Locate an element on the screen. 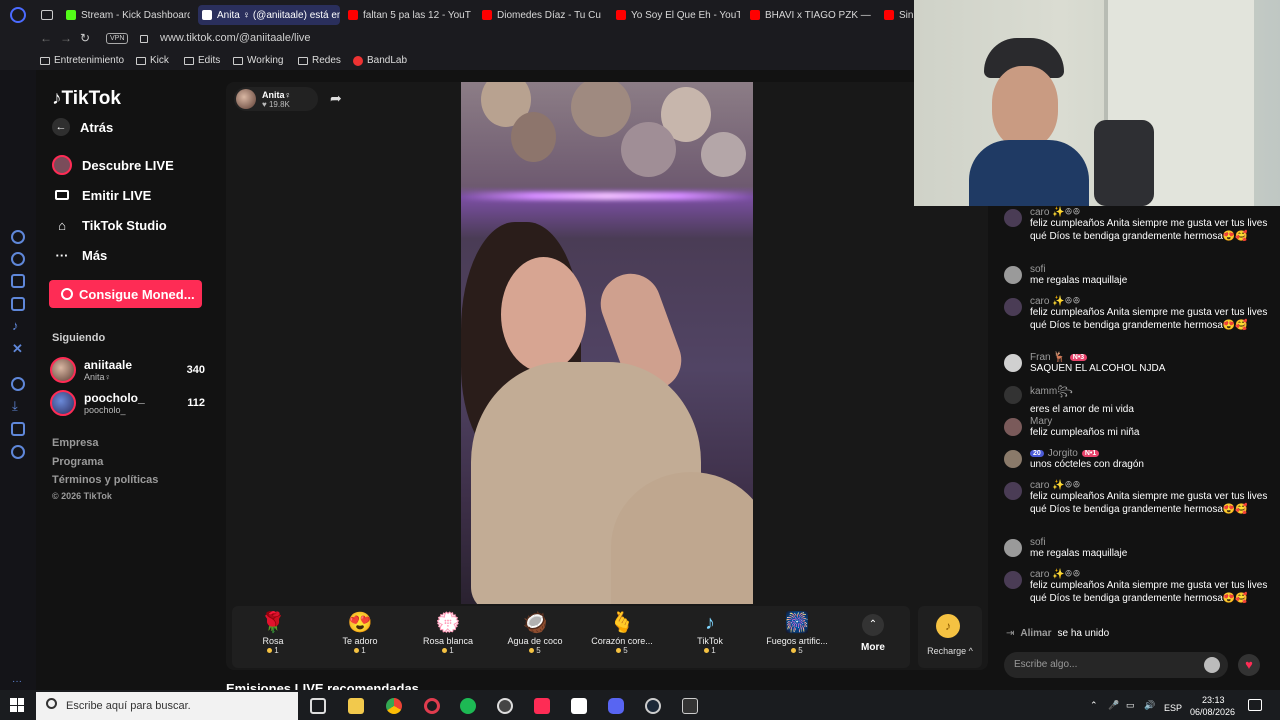  tab-youtube-4: BHAVI x TIAGO PZK — C is located at coordinates (812, 15).